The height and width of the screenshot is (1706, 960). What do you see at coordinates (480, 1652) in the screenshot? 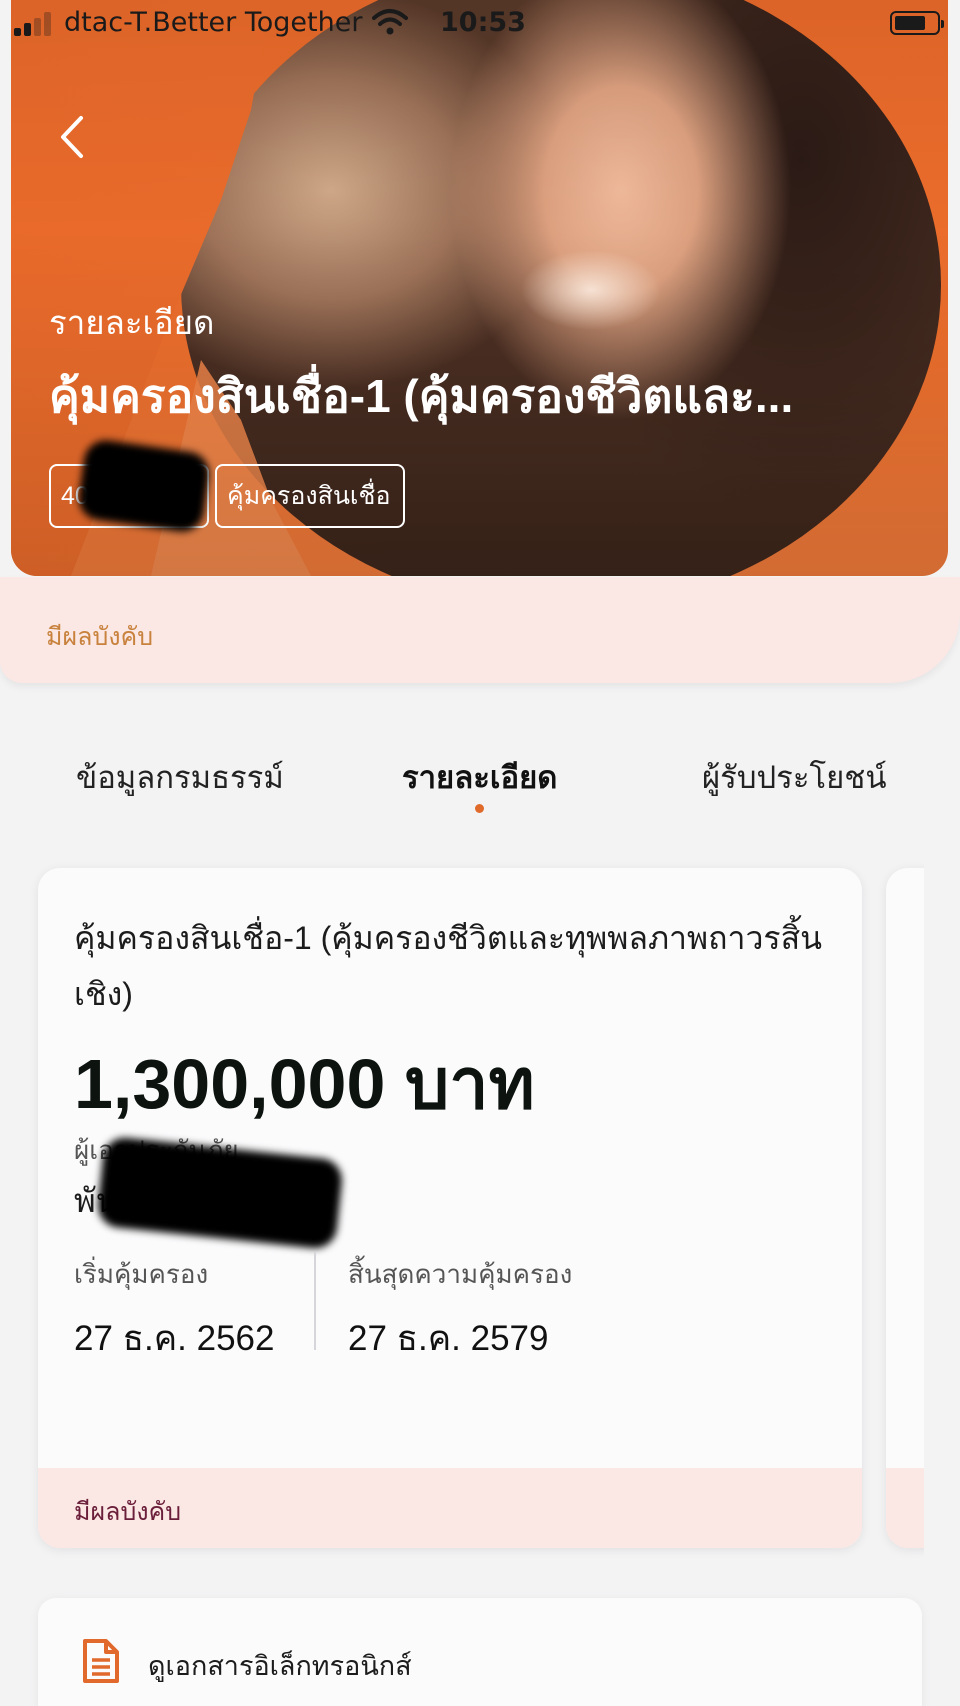
I see `e-document-button: ดูเอกสารอิเล็กทรอนิกส์` at bounding box center [480, 1652].